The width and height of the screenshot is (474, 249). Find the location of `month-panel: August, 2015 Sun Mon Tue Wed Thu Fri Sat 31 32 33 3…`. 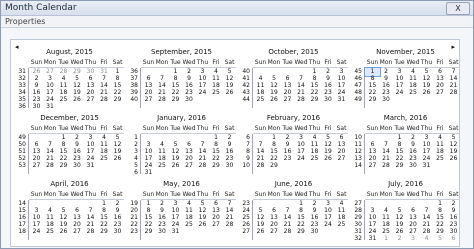

month-panel: August, 2015 Sun Mon Tue Wed Thu Fri Sat 31 32 33 3… is located at coordinates (69, 77).